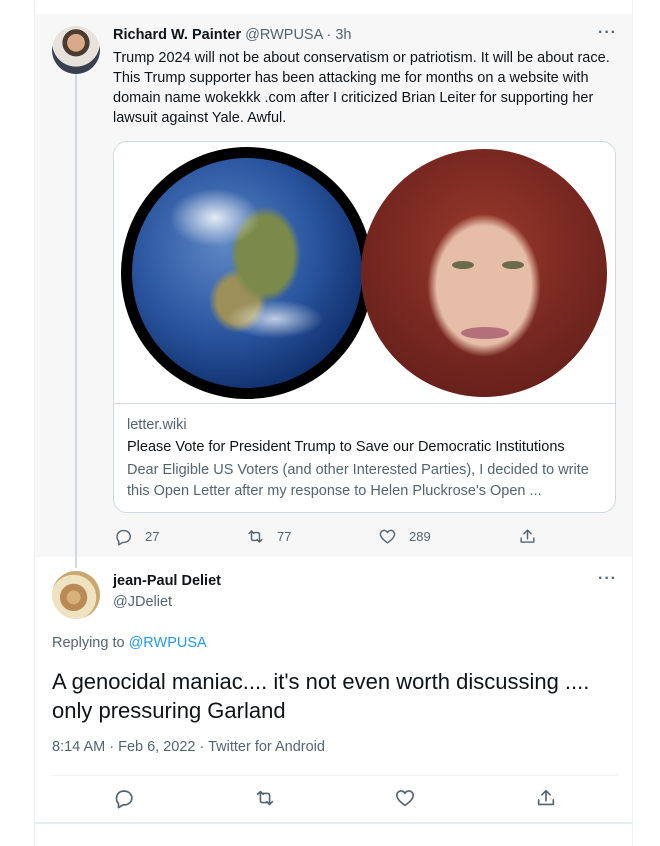  What do you see at coordinates (136, 536) in the screenshot?
I see `reply-button: 27` at bounding box center [136, 536].